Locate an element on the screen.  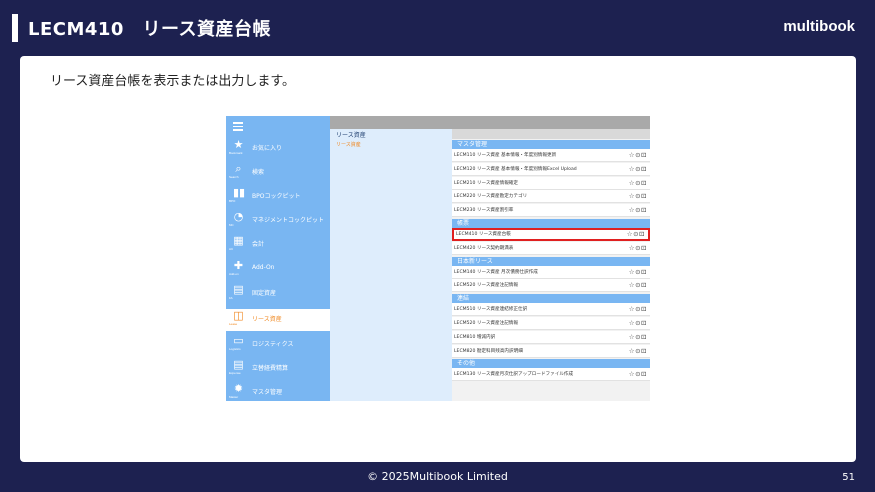
sidebar-item-mc: ◔ MC マネジメントコックピット is located at coordinates (278, 221).